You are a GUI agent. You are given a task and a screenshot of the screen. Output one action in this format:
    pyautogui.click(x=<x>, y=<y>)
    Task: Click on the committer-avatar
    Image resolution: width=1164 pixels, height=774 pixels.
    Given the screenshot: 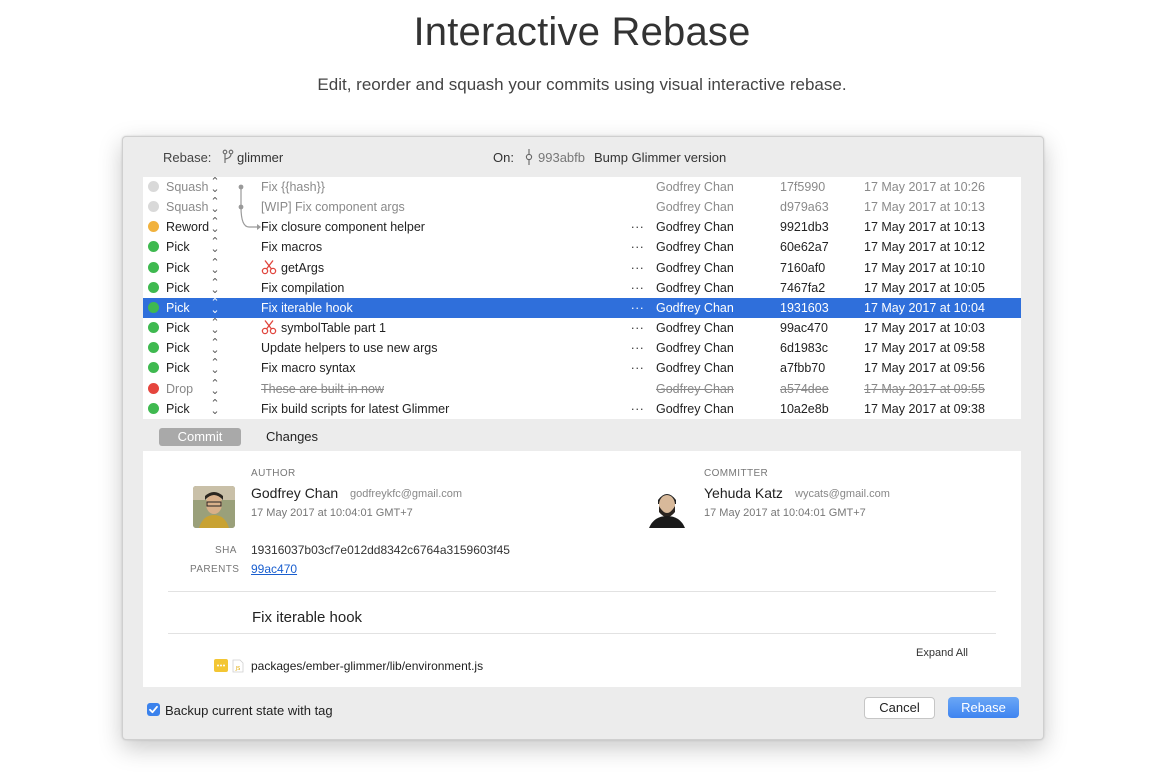 What is the action you would take?
    pyautogui.click(x=667, y=507)
    